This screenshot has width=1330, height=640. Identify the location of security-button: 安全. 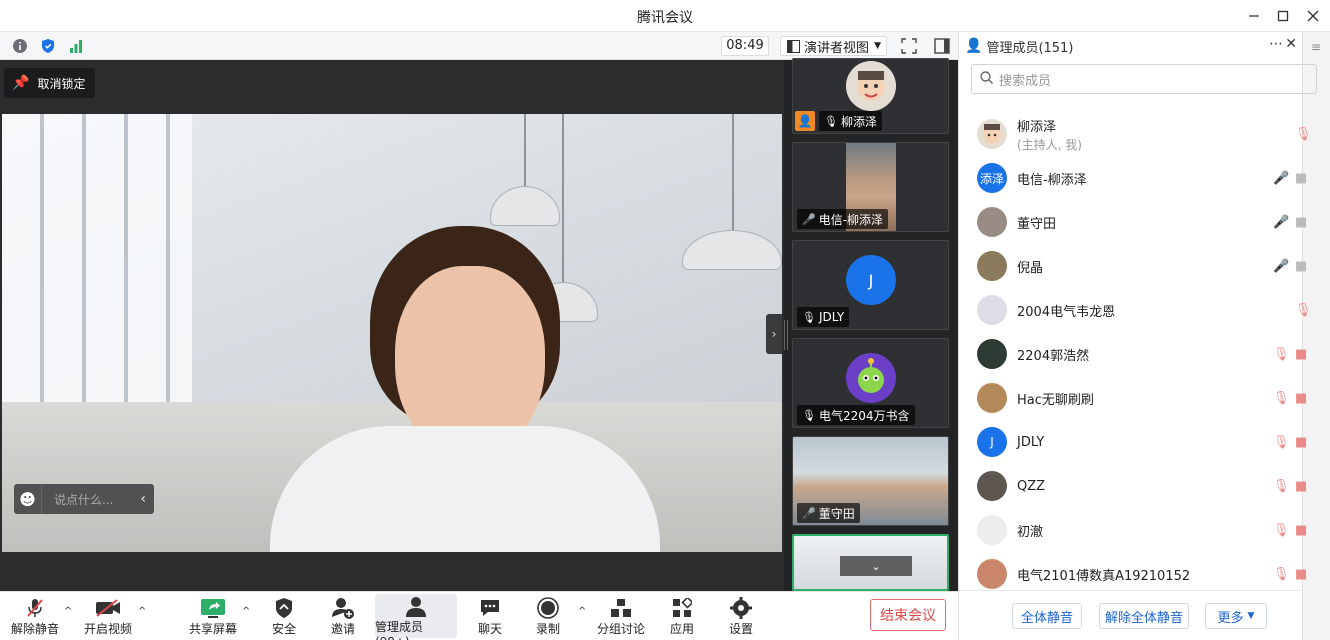
(284, 616).